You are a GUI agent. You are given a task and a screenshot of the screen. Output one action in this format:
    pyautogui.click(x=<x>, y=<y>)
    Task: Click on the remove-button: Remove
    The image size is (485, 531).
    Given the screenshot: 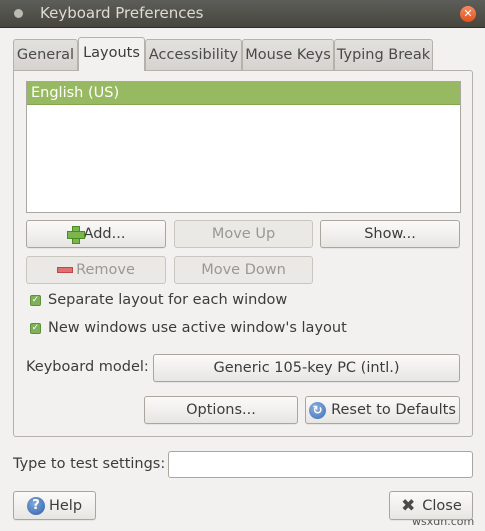 What is the action you would take?
    pyautogui.click(x=96, y=270)
    